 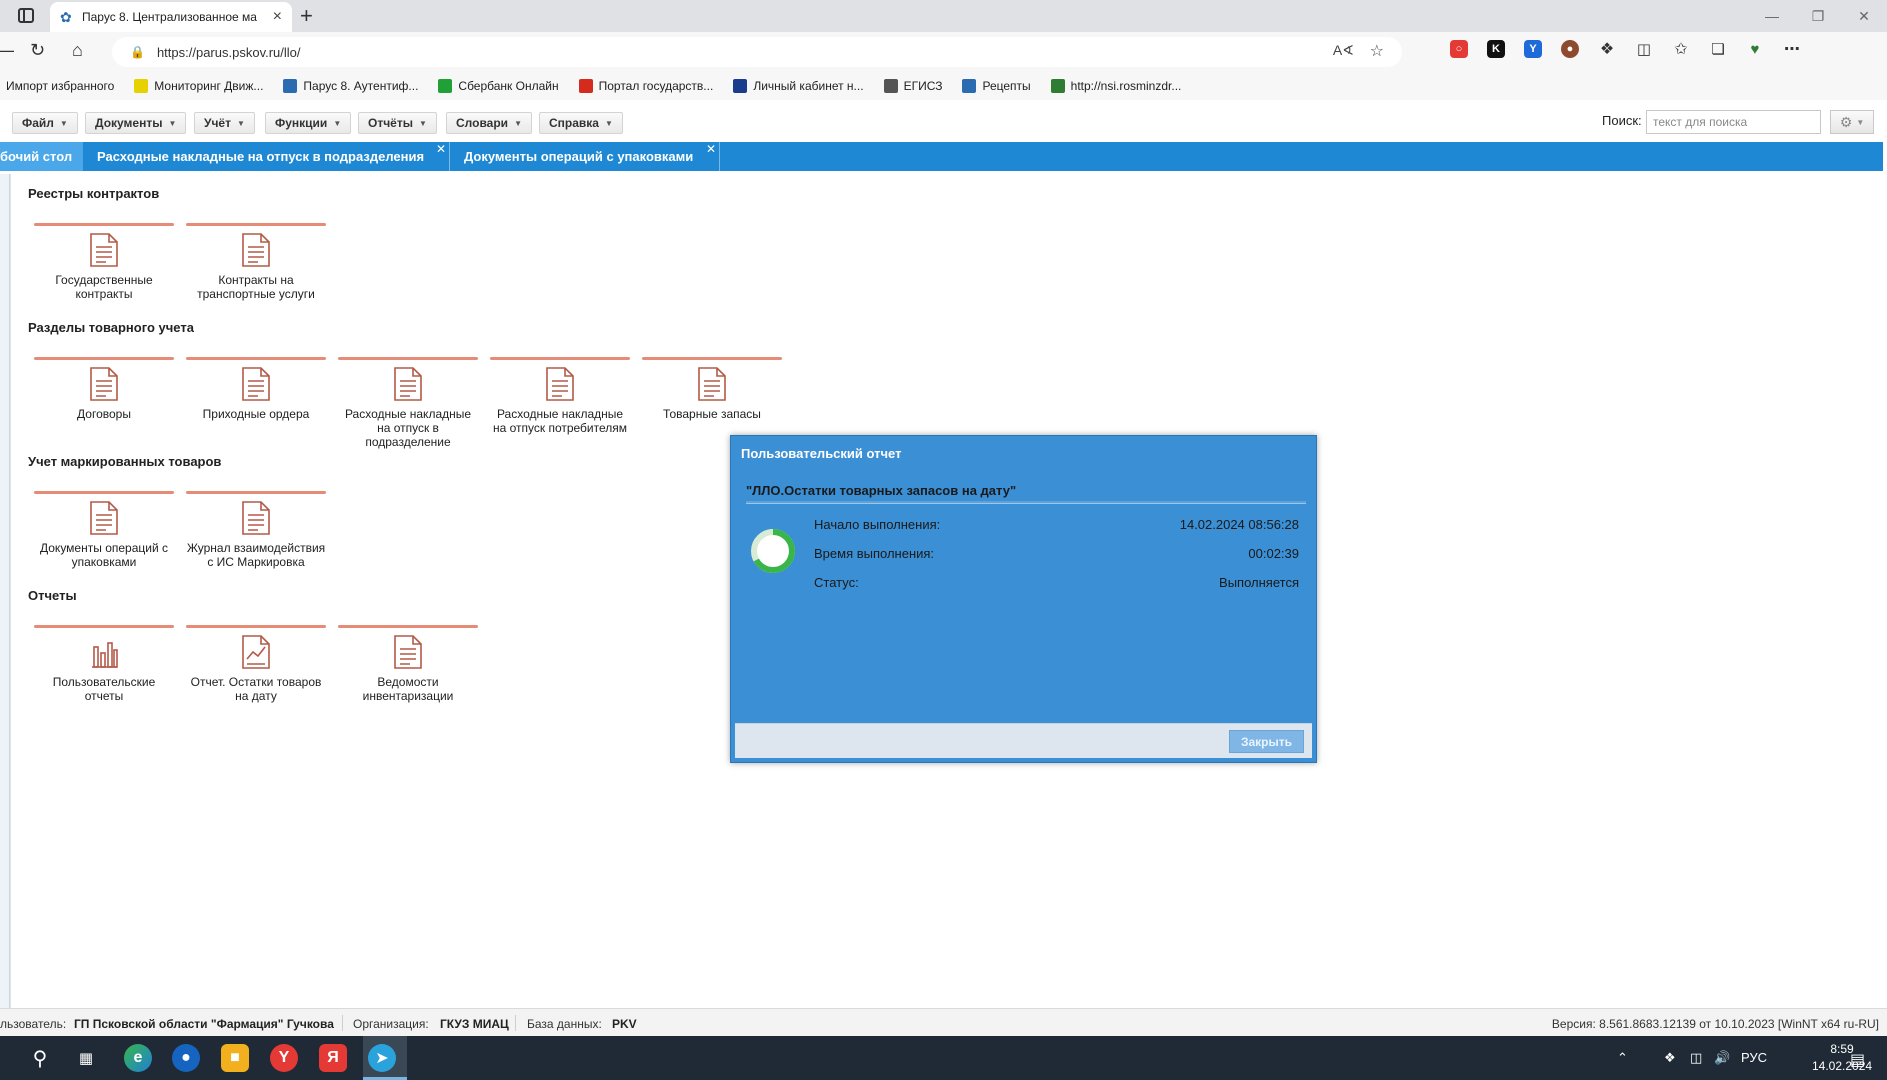 I want to click on tile-label: Отчет. Остатки товаров на дату, so click(x=256, y=689).